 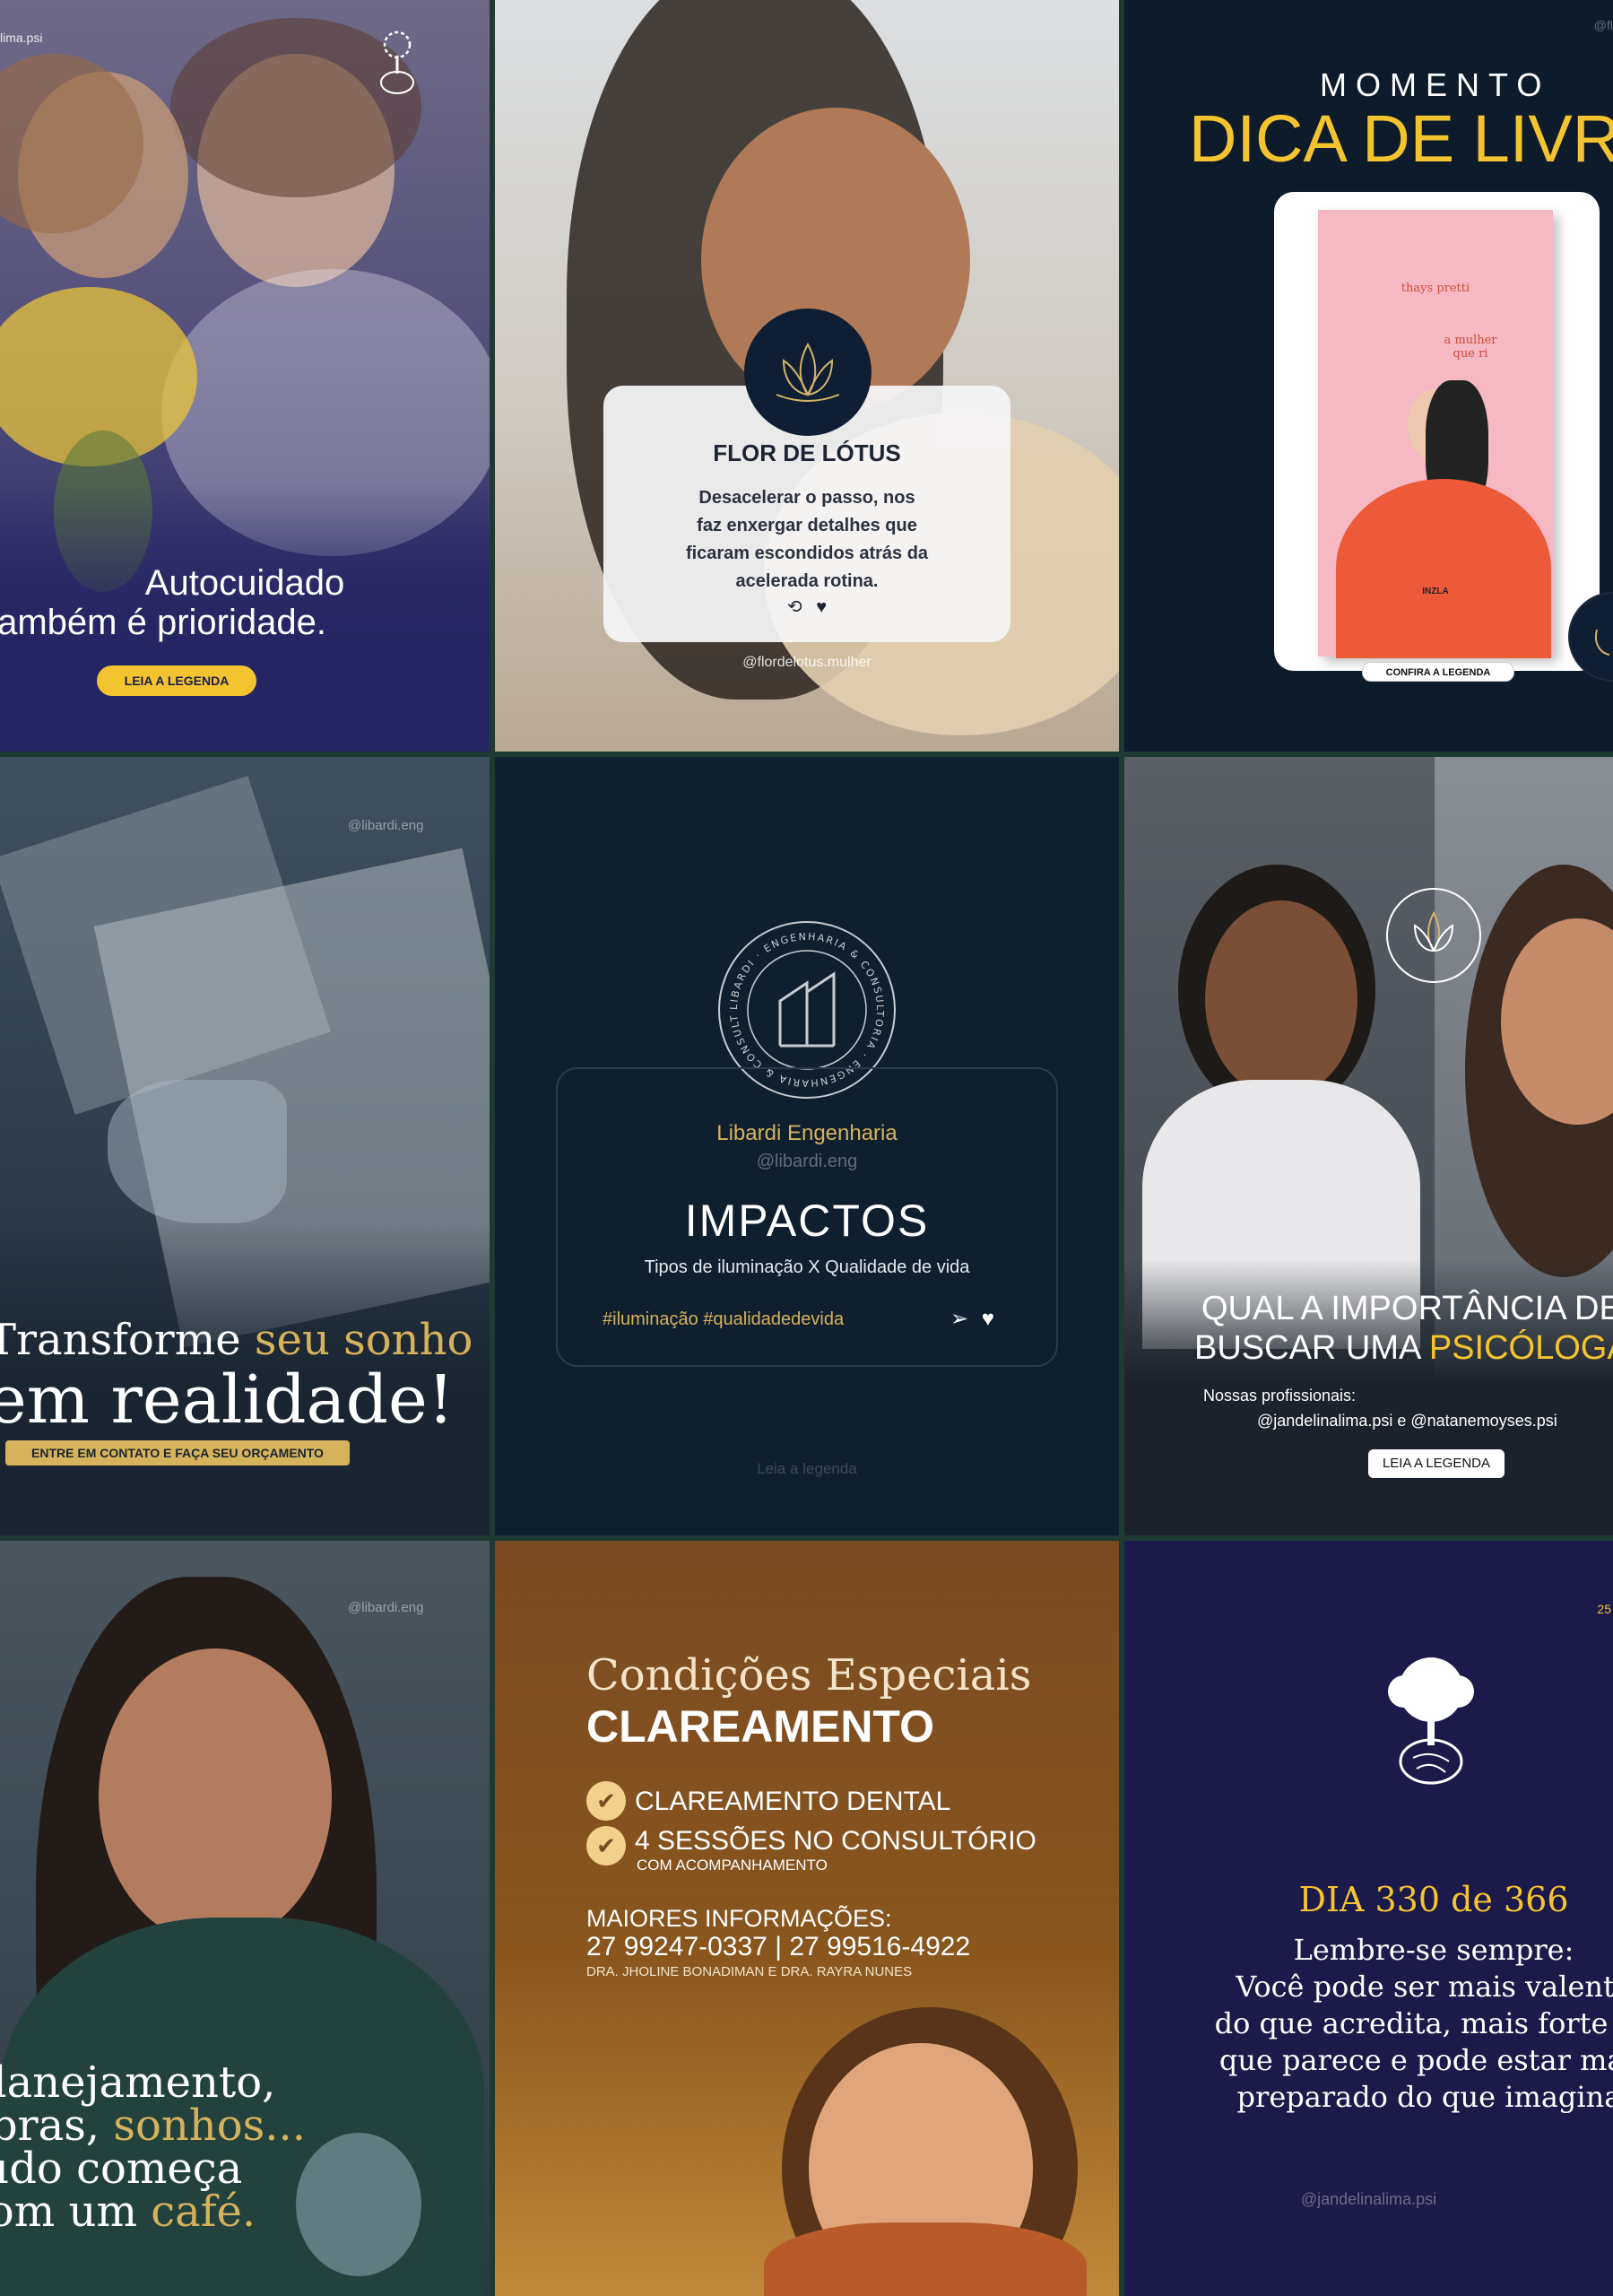 What do you see at coordinates (1433, 1899) in the screenshot?
I see `day-counter: DIA 330 de 366` at bounding box center [1433, 1899].